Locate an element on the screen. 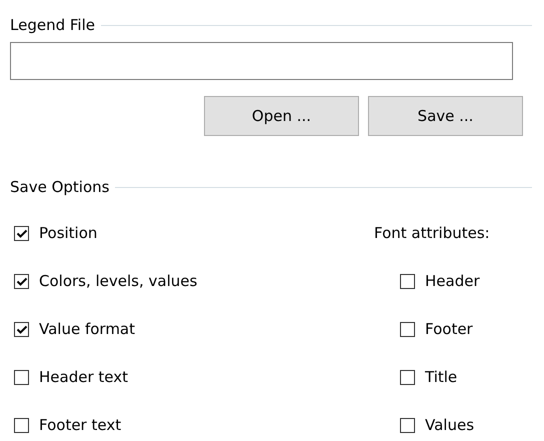 The width and height of the screenshot is (544, 441). checkbox-label: Title is located at coordinates (441, 377).